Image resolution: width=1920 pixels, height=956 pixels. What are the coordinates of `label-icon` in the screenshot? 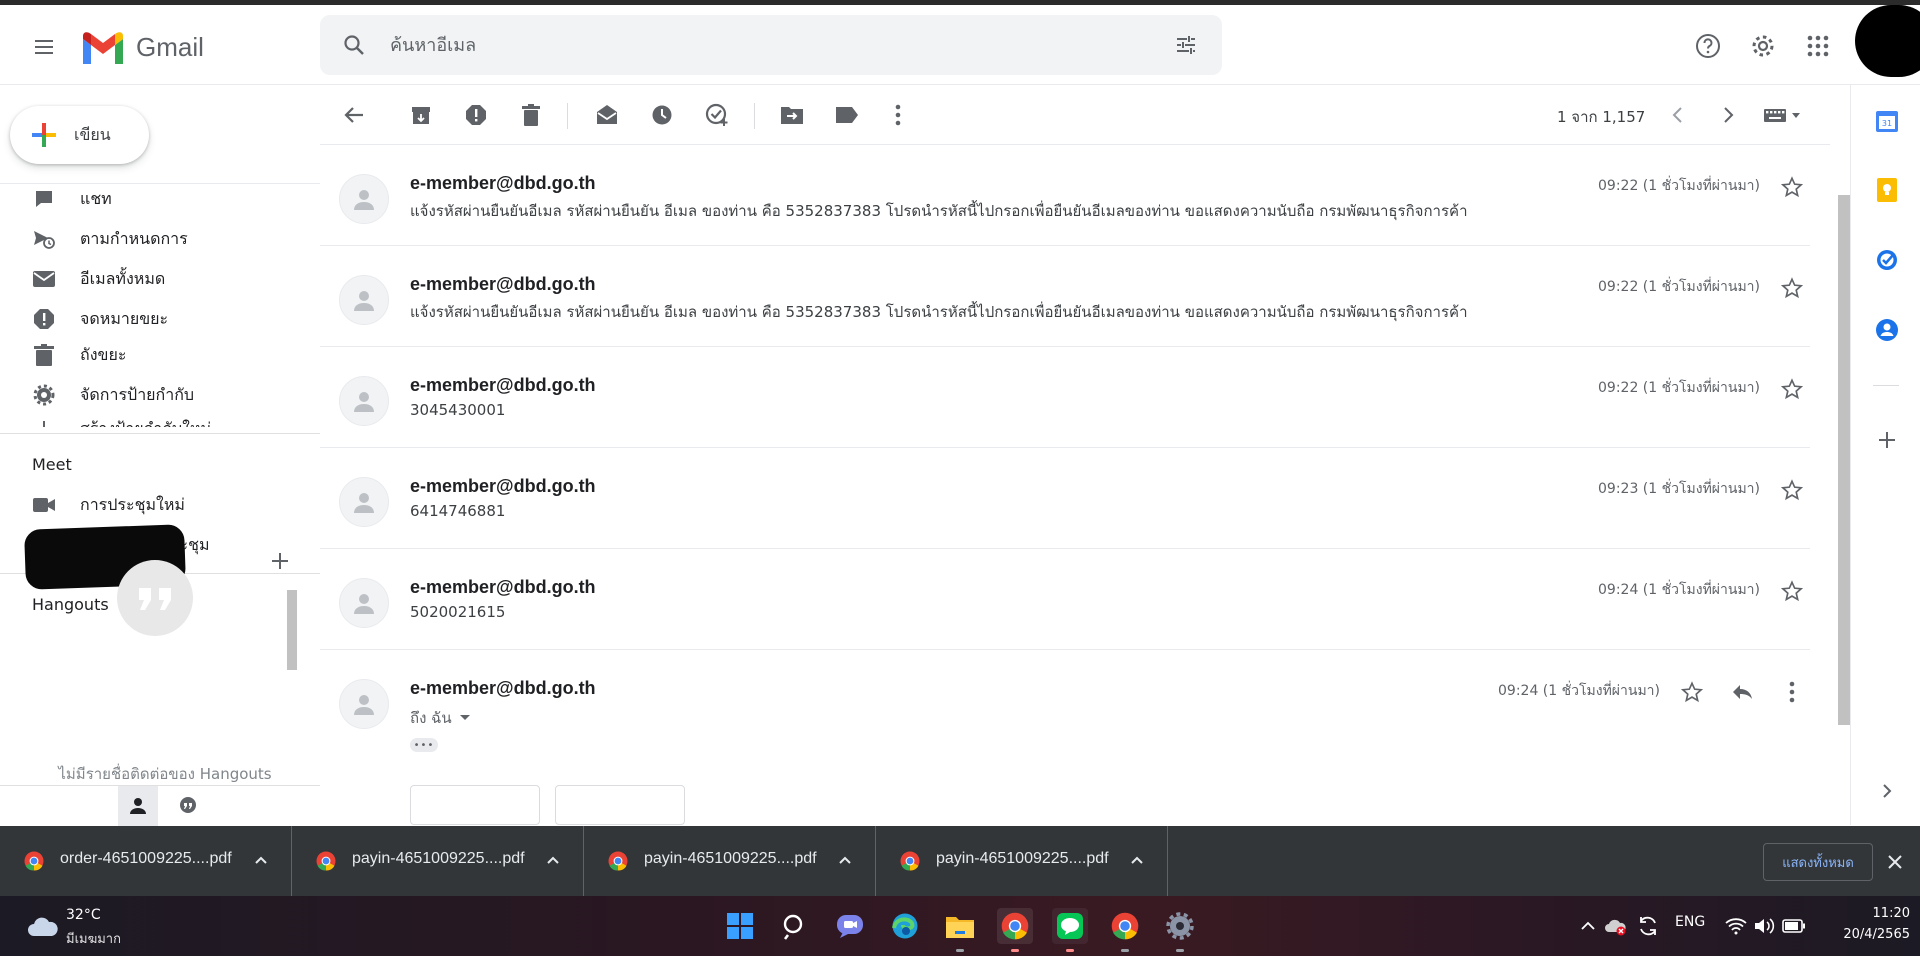 It's located at (847, 115).